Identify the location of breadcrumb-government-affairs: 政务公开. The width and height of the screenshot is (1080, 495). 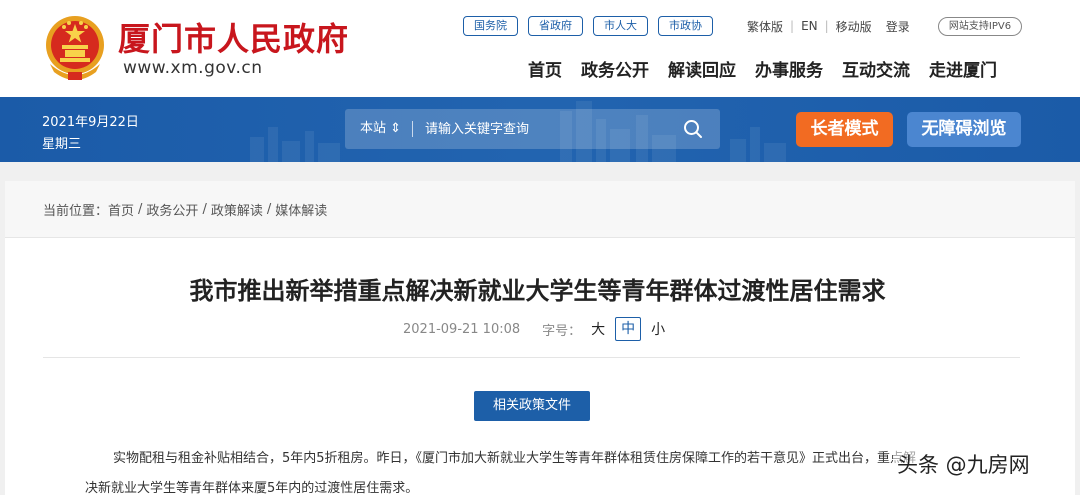
(172, 209).